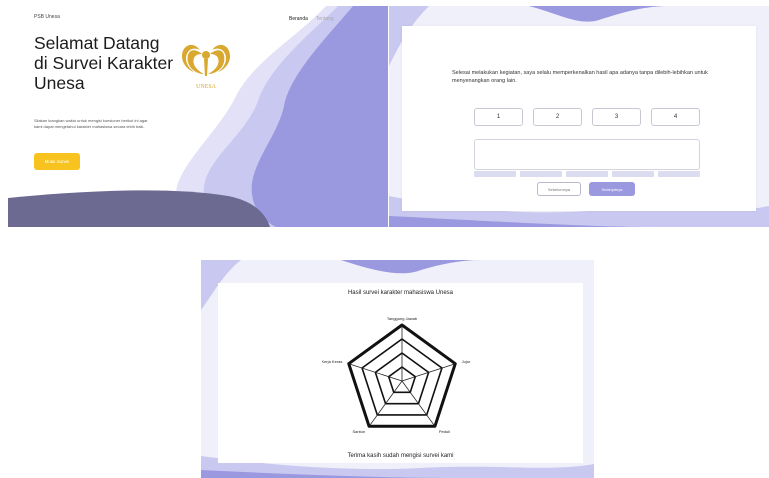 Image resolution: width=769 pixels, height=478 pixels. I want to click on progress-segments, so click(587, 174).